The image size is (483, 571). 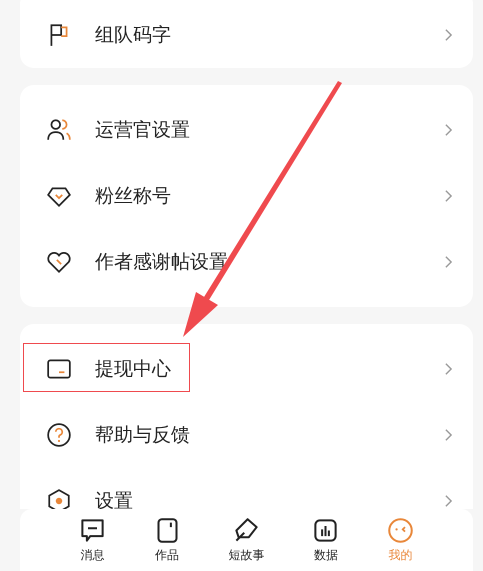 What do you see at coordinates (400, 530) in the screenshot?
I see `me-icon` at bounding box center [400, 530].